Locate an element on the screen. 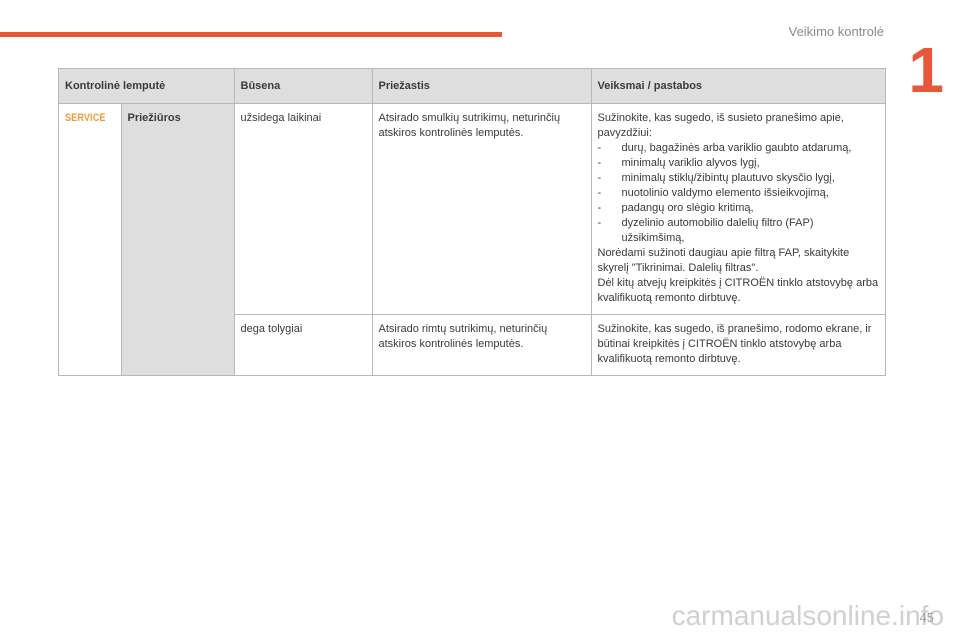 The image size is (960, 640). col-header-action: Veiksmai / pastabos is located at coordinates (738, 86).